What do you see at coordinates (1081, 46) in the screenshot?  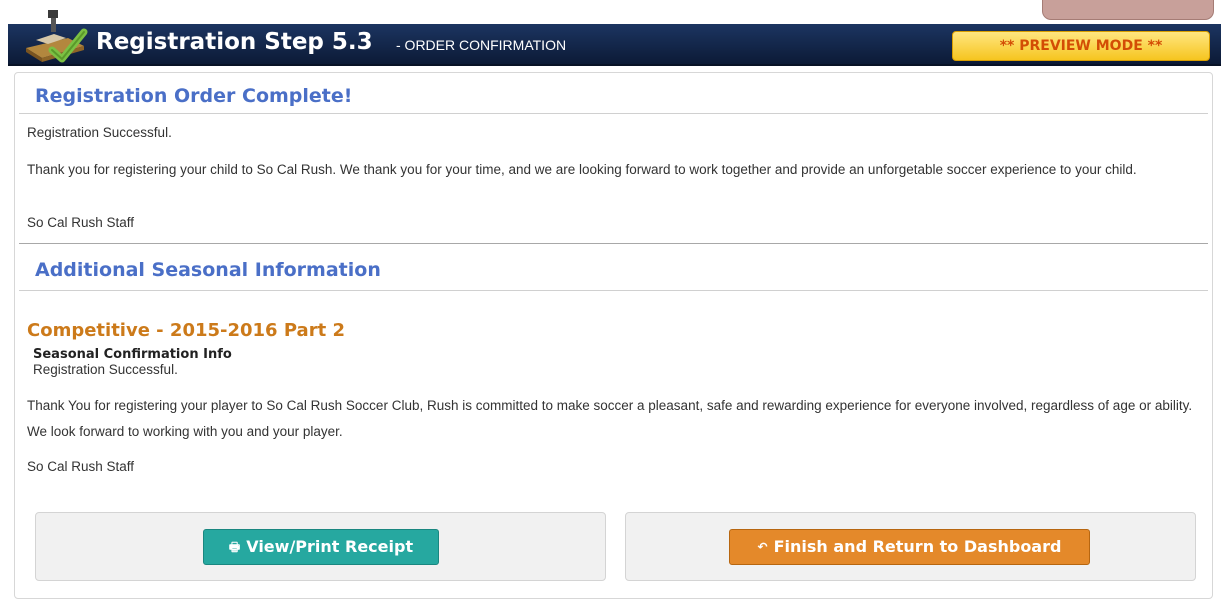 I see `preview-mode-badge: ** PREVIEW MODE **` at bounding box center [1081, 46].